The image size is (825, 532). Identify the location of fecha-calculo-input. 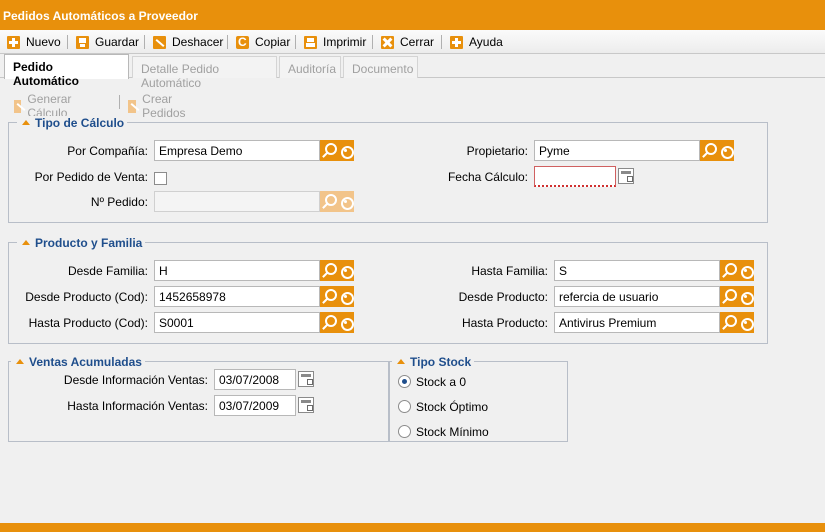
(575, 176).